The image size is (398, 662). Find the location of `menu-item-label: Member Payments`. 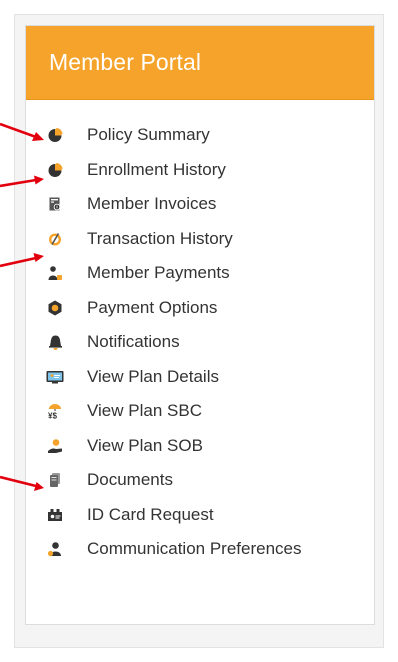

menu-item-label: Member Payments is located at coordinates (158, 273).